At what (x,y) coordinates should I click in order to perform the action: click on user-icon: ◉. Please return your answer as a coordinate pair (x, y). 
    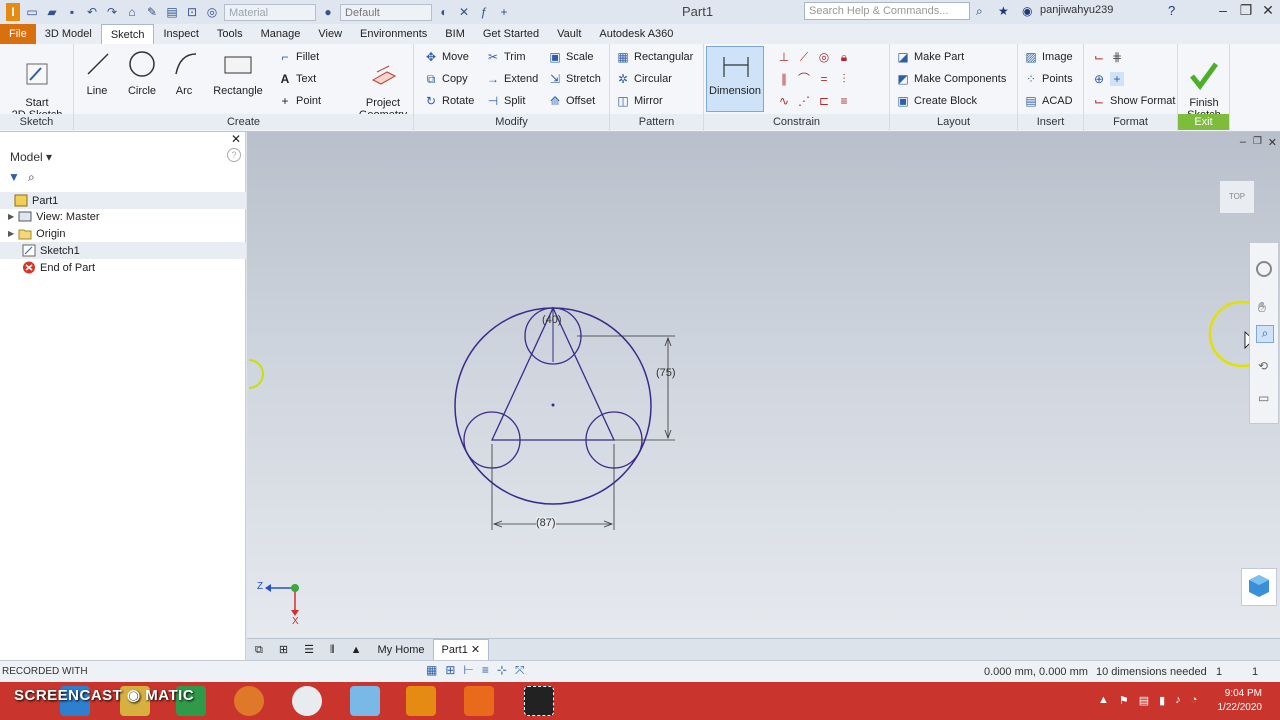
    Looking at the image, I should click on (1027, 11).